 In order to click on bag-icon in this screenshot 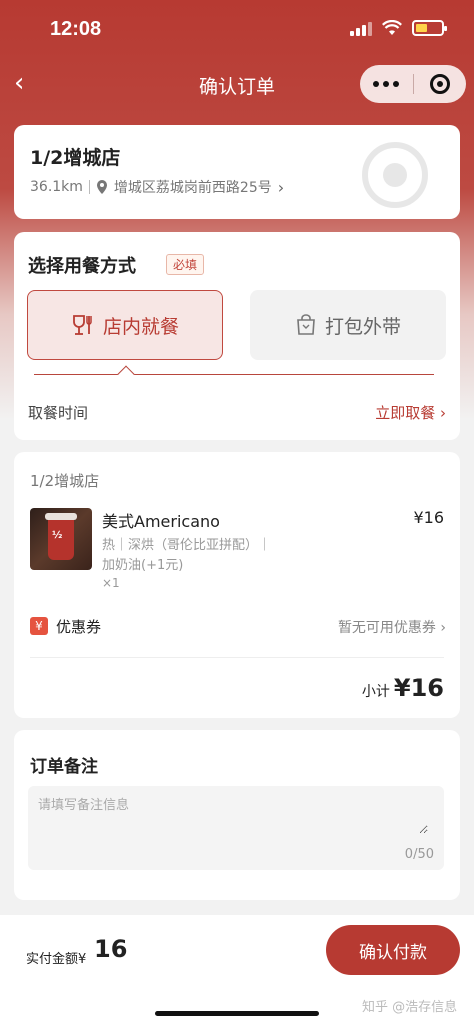, I will do `click(306, 324)`.